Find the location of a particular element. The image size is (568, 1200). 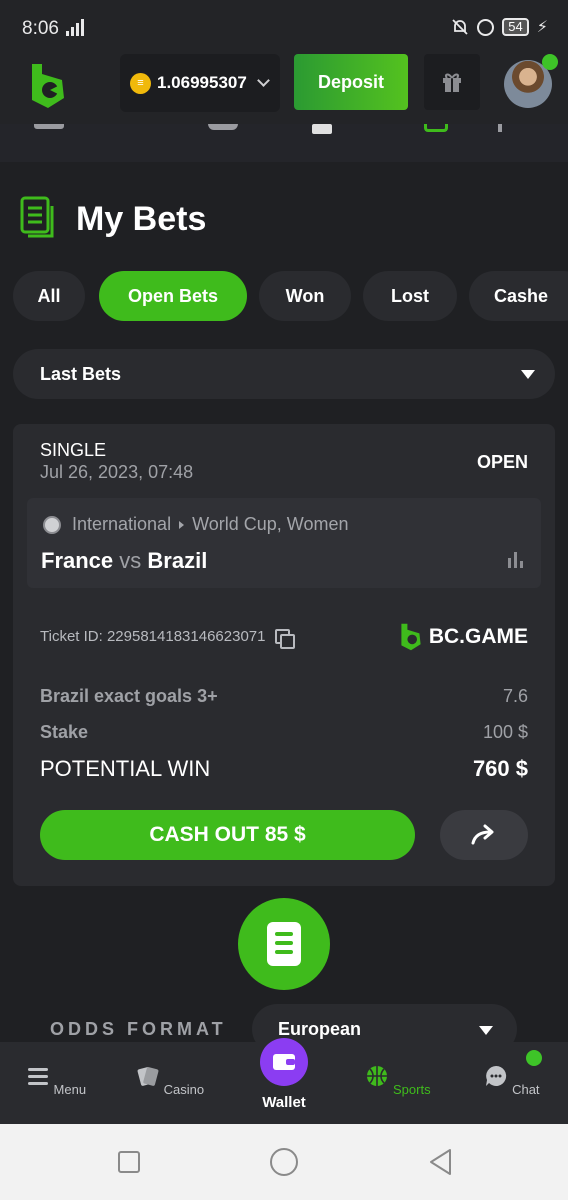

league-country: International is located at coordinates (122, 524).